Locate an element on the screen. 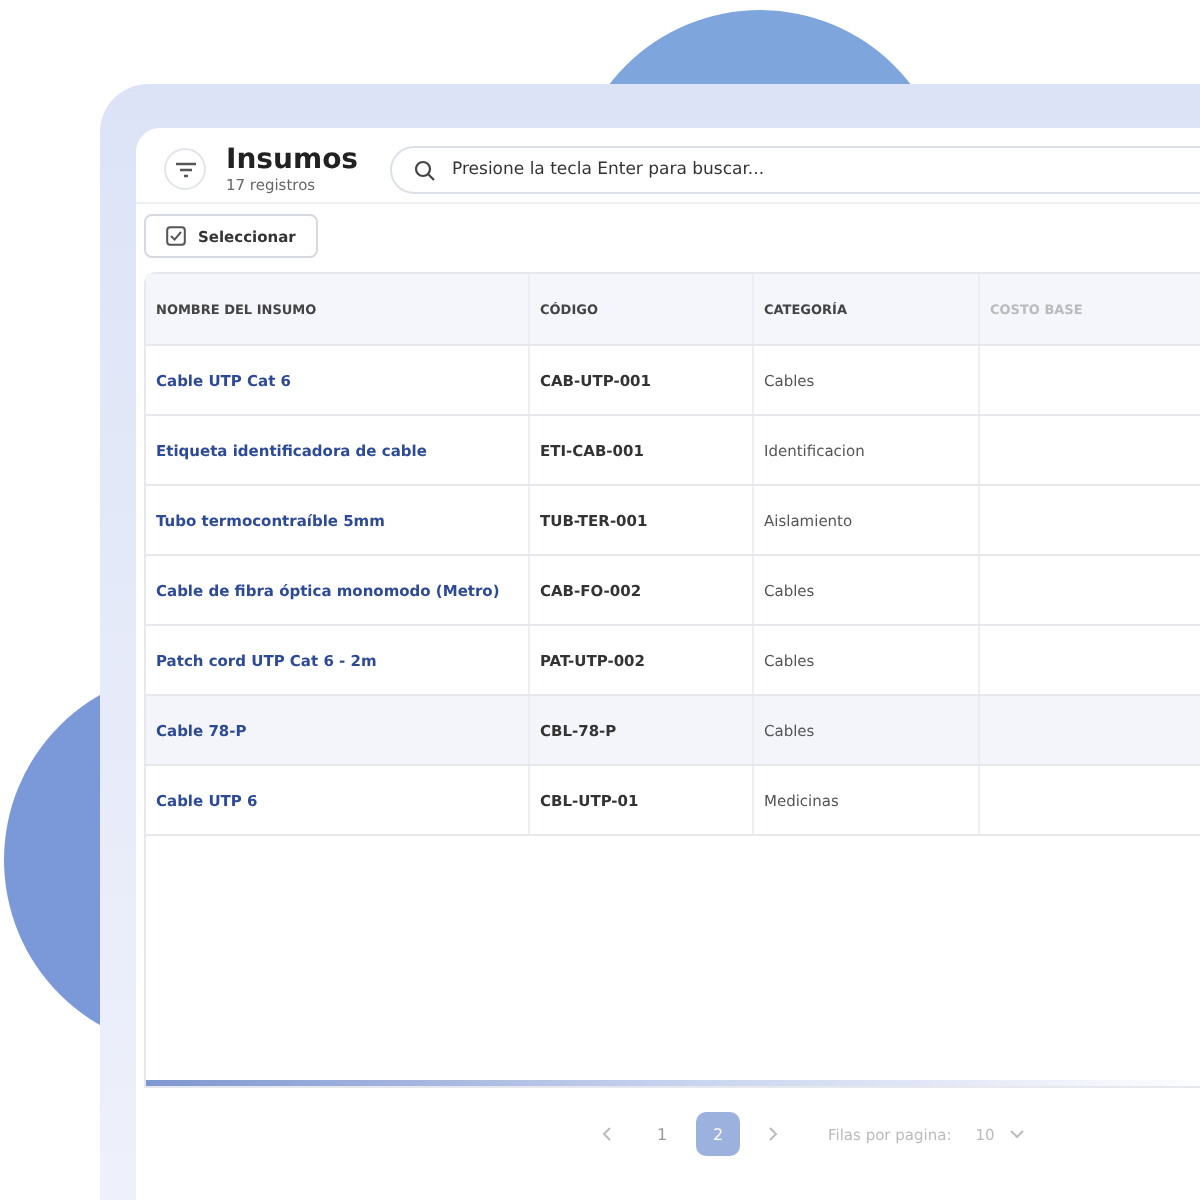  caret-icon is located at coordinates (1017, 1134).